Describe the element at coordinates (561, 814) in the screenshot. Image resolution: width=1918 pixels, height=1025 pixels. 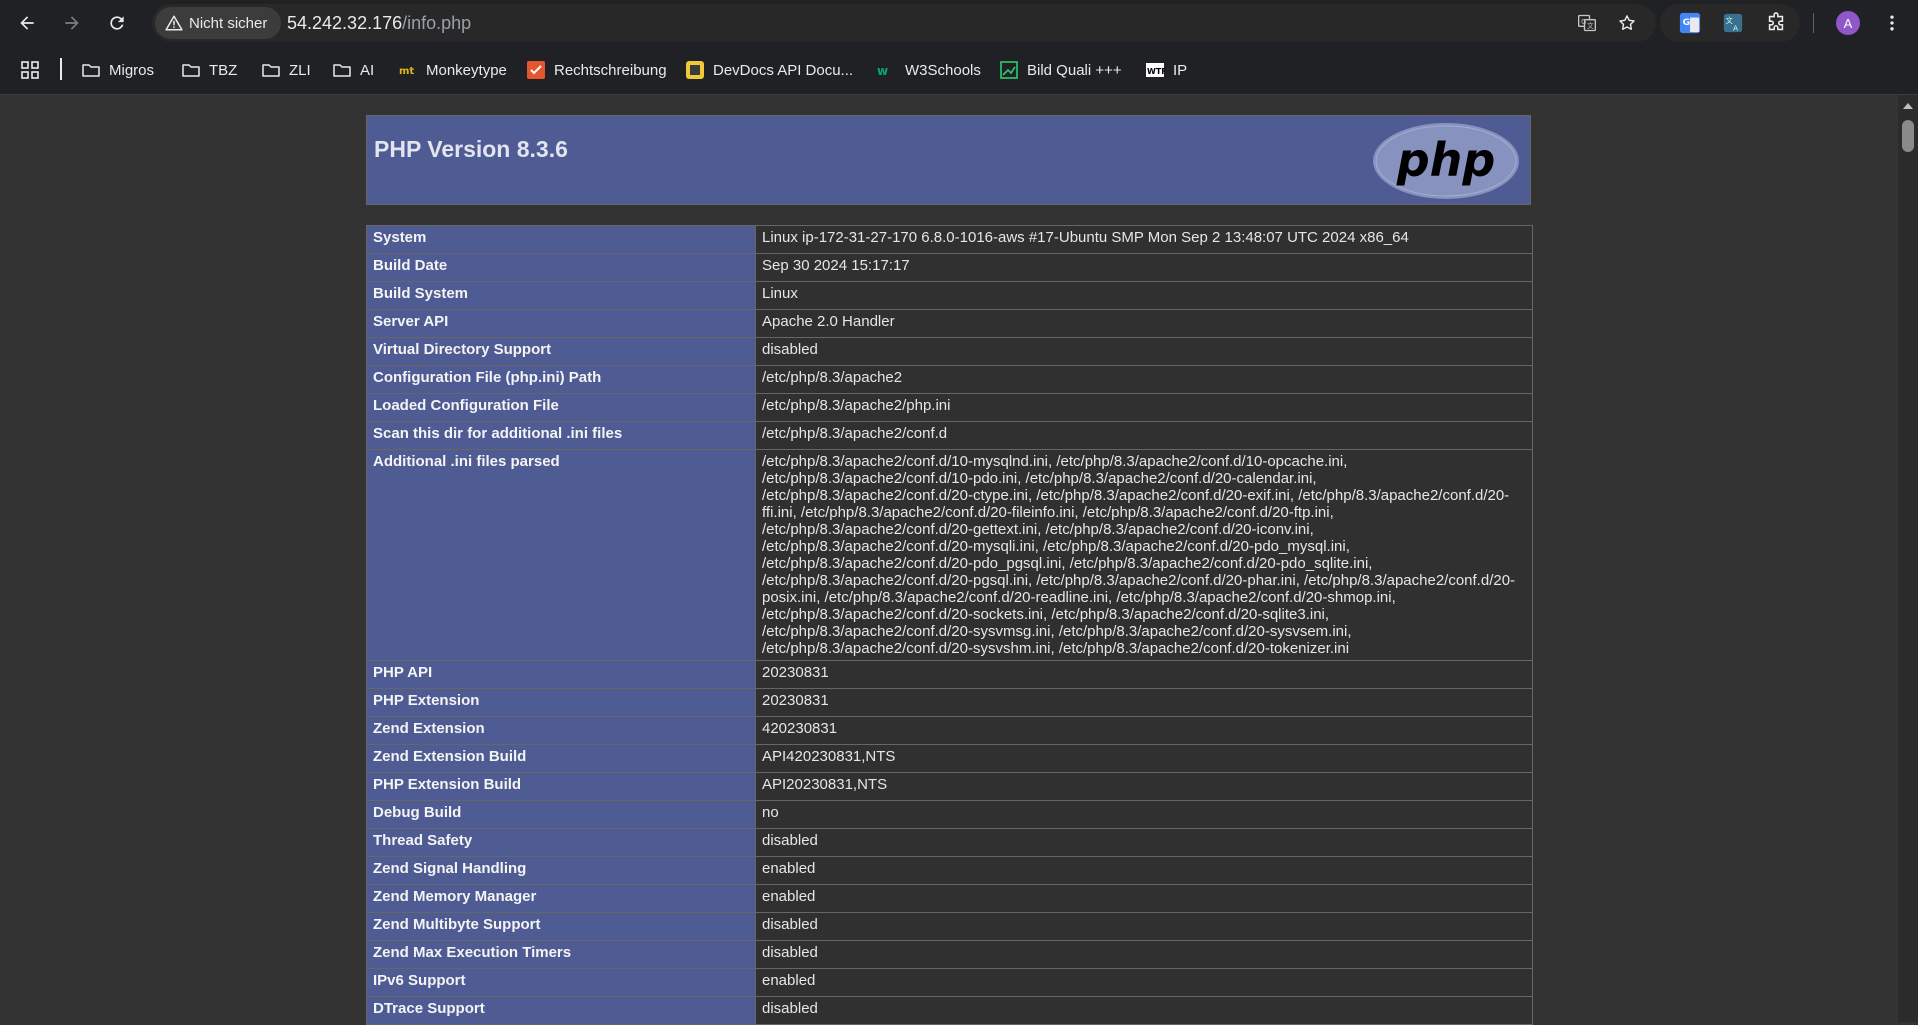
I see `row-key: Debug Build` at that location.